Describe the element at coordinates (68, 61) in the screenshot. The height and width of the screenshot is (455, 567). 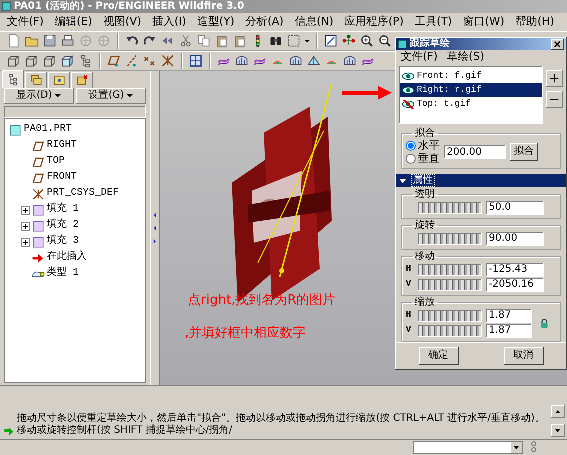
I see `shaded-cube-icon` at that location.